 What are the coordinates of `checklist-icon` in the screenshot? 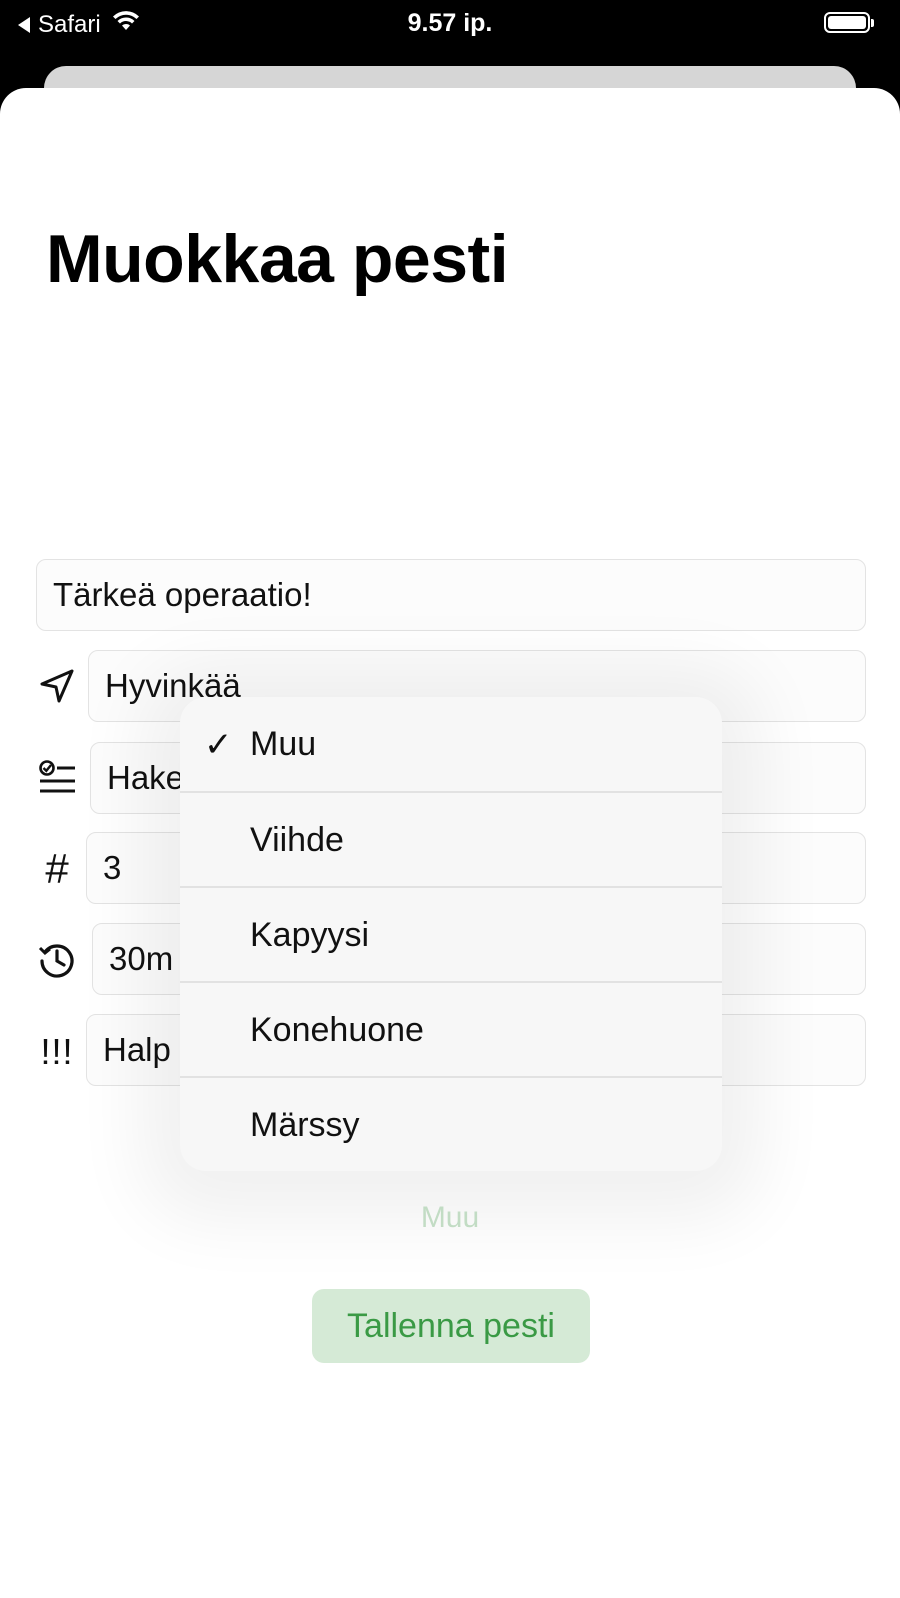 It's located at (57, 777).